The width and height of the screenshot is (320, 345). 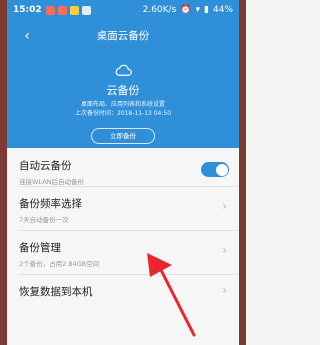 What do you see at coordinates (52, 182) in the screenshot?
I see `auto-backup-subtitle: 连接WLAN后自动备份` at bounding box center [52, 182].